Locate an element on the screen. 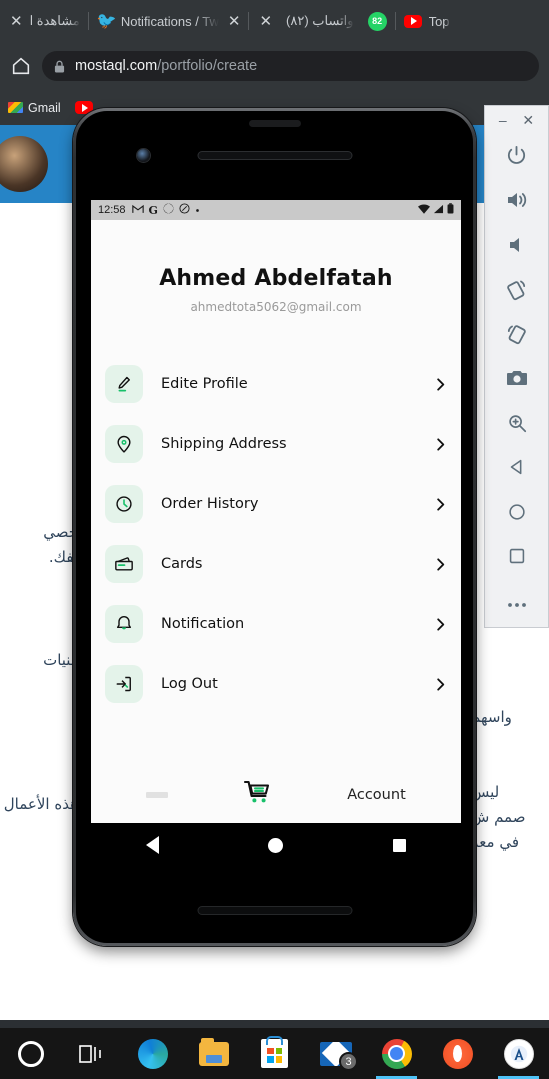 Image resolution: width=549 pixels, height=1079 pixels. taskbar-mail: 3 is located at coordinates (335, 1053).